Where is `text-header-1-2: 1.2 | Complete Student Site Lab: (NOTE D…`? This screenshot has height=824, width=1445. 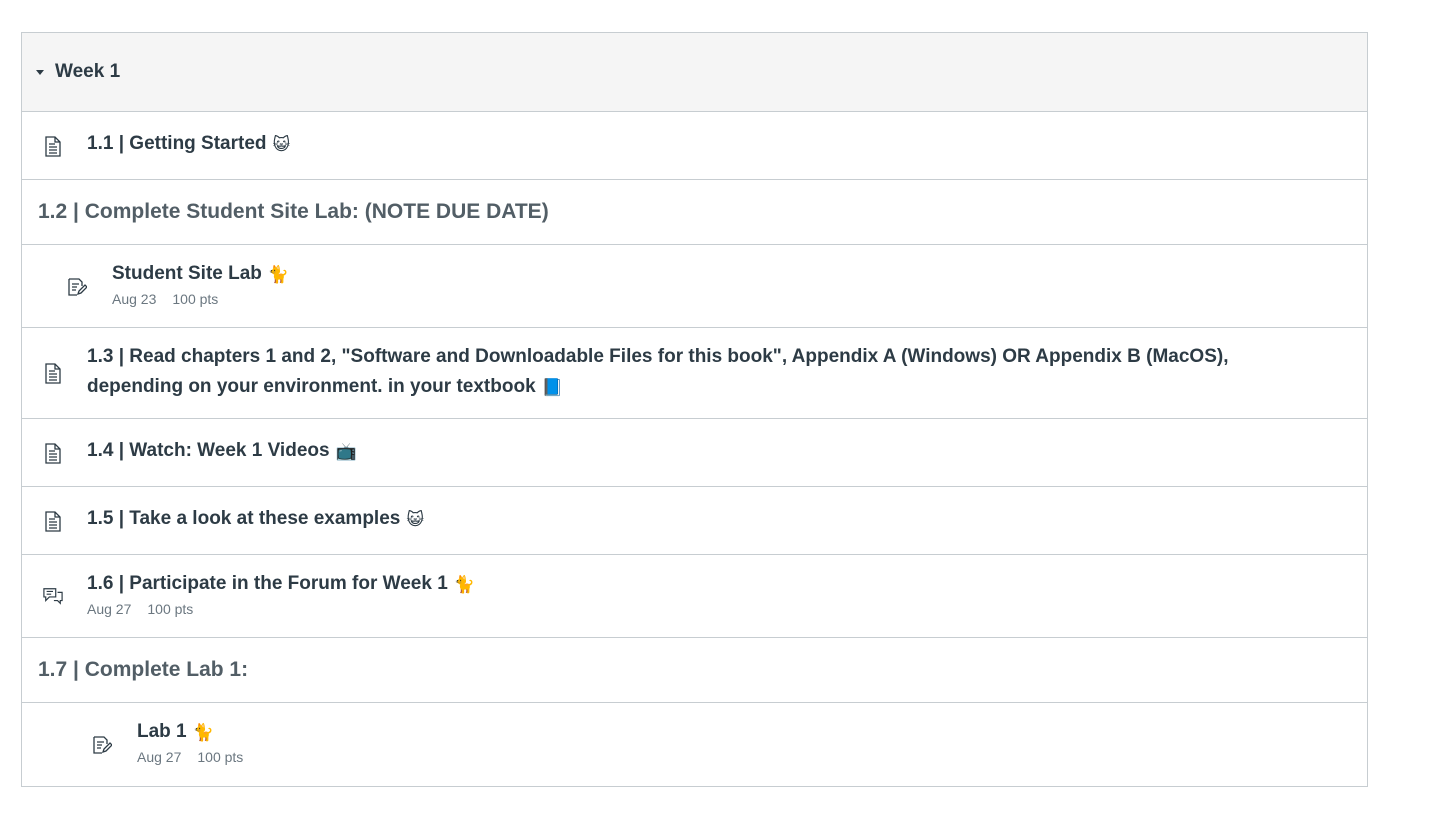
text-header-1-2: 1.2 | Complete Student Site Lab: (NOTE D… is located at coordinates (694, 212).